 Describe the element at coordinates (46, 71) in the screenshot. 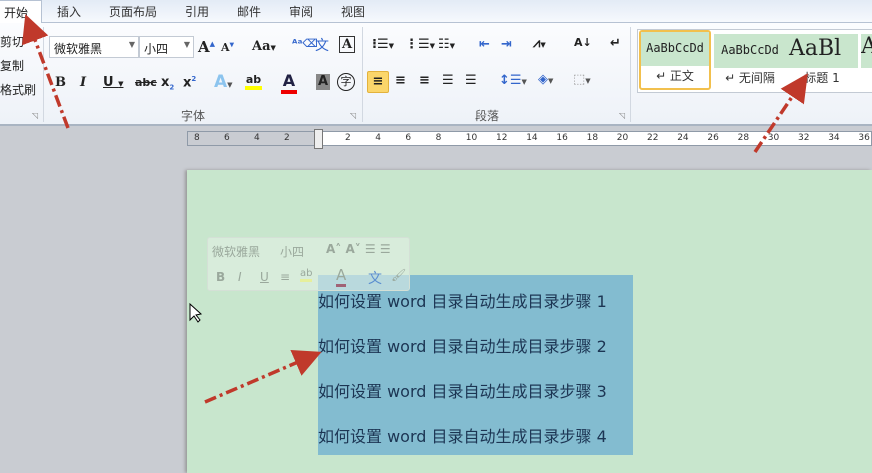

I see `arrow-to-home-tab` at that location.